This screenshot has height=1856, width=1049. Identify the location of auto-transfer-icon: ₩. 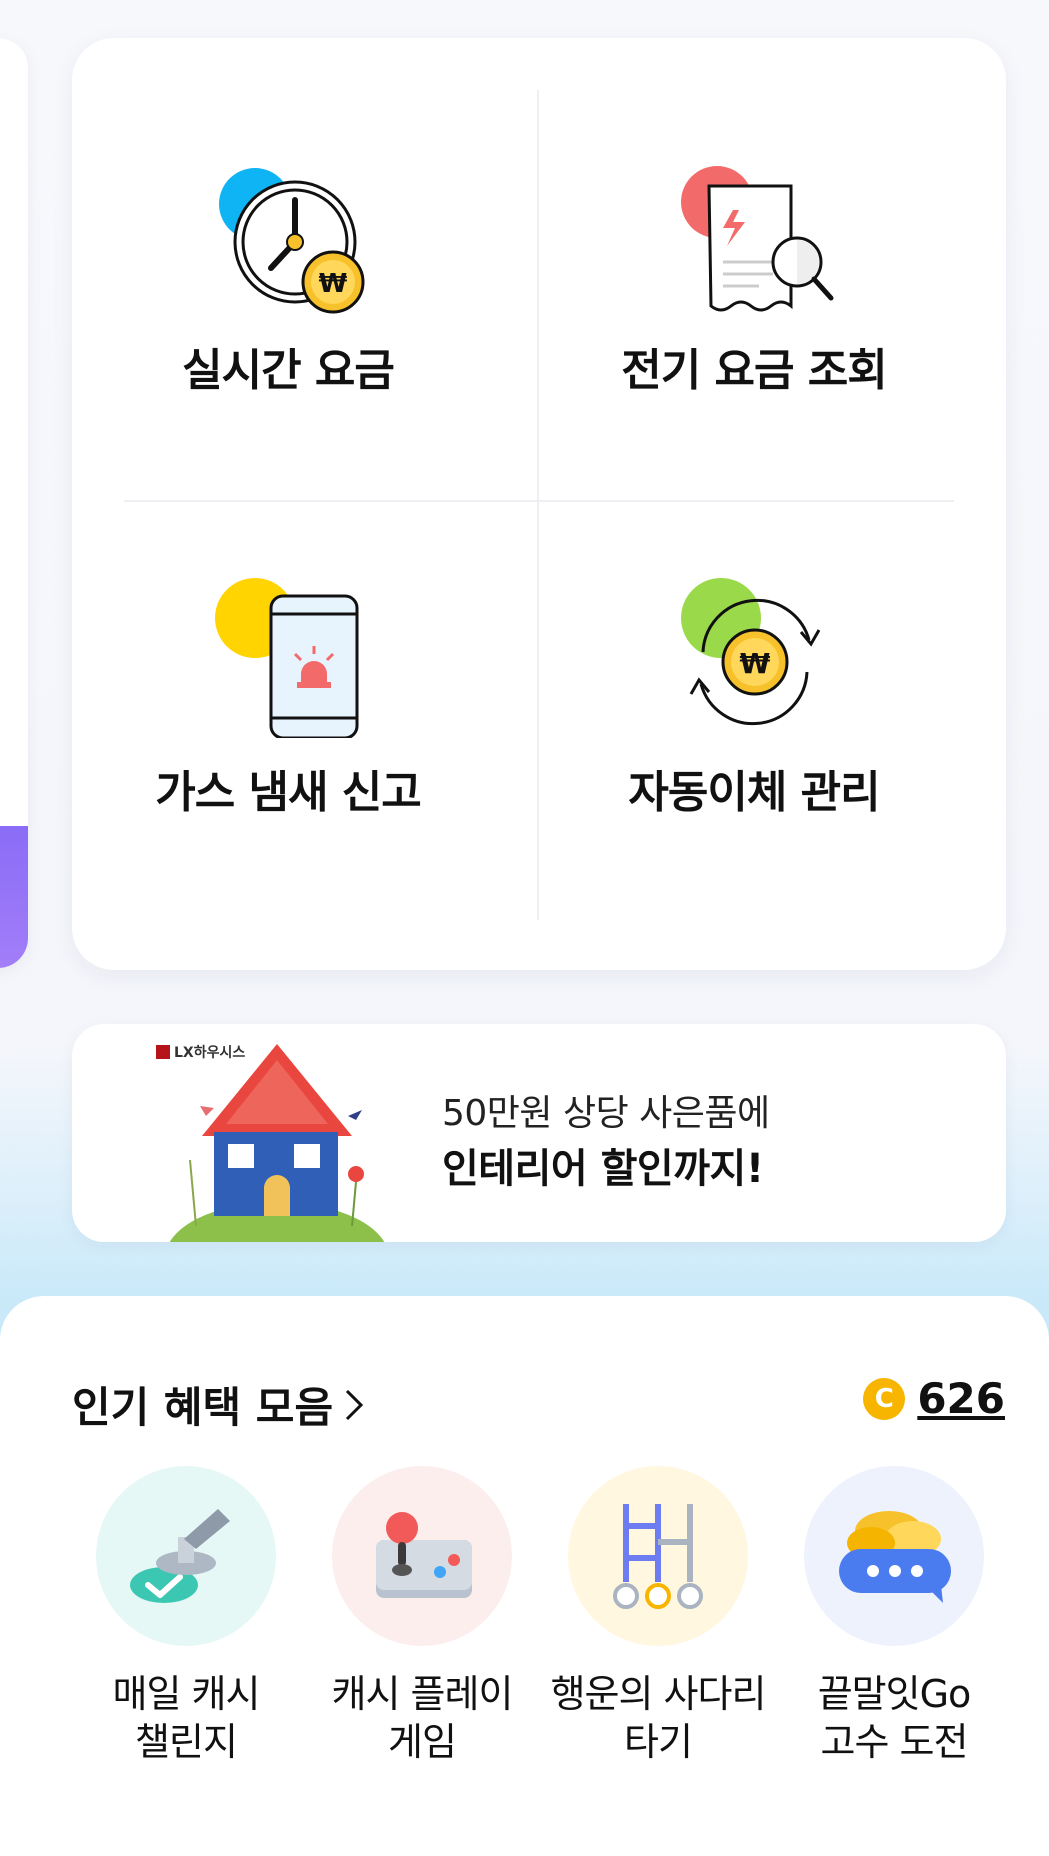
(751, 652).